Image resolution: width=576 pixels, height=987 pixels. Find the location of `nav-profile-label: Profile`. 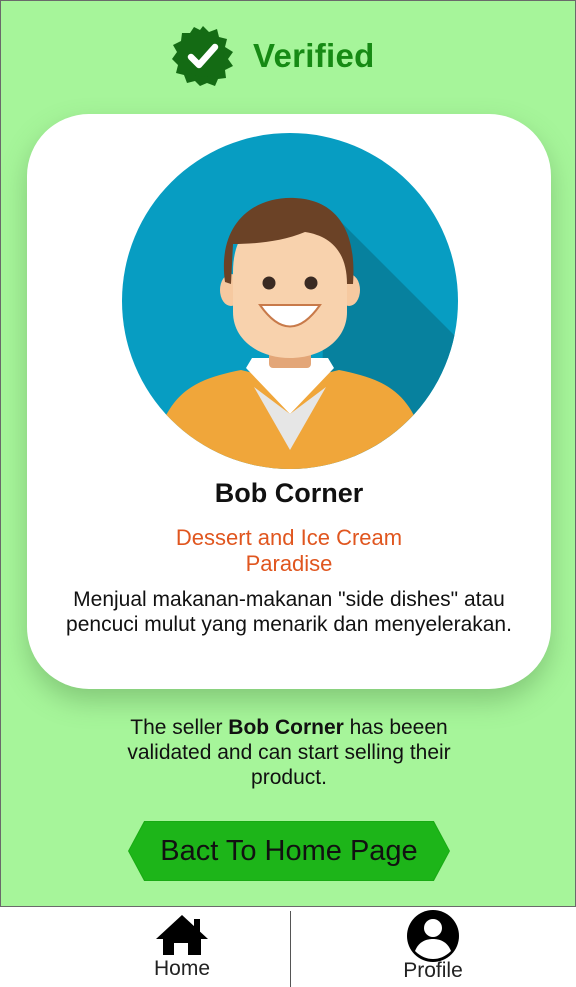

nav-profile-label: Profile is located at coordinates (433, 970).